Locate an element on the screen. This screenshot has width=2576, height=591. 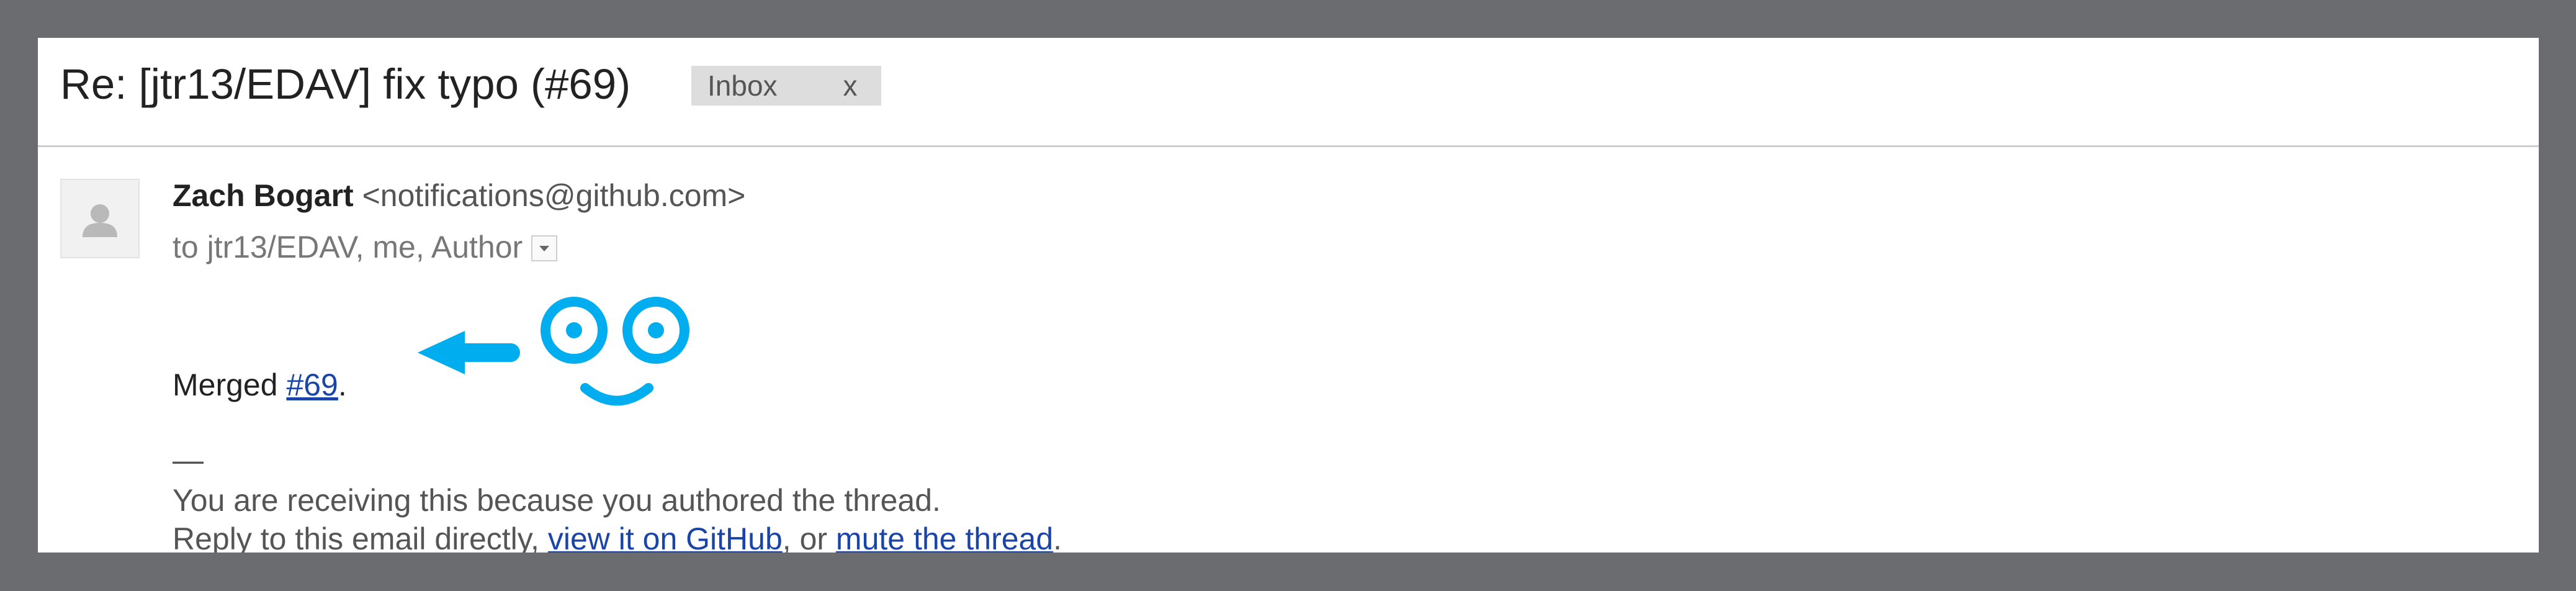
smiley-face-icon is located at coordinates (615, 352).